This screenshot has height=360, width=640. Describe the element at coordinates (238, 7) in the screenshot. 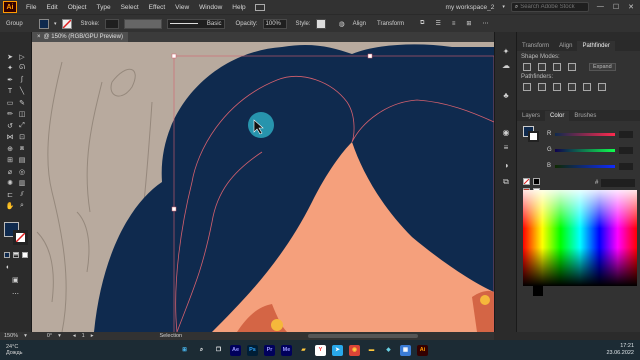

I see `menu-help: Help` at that location.